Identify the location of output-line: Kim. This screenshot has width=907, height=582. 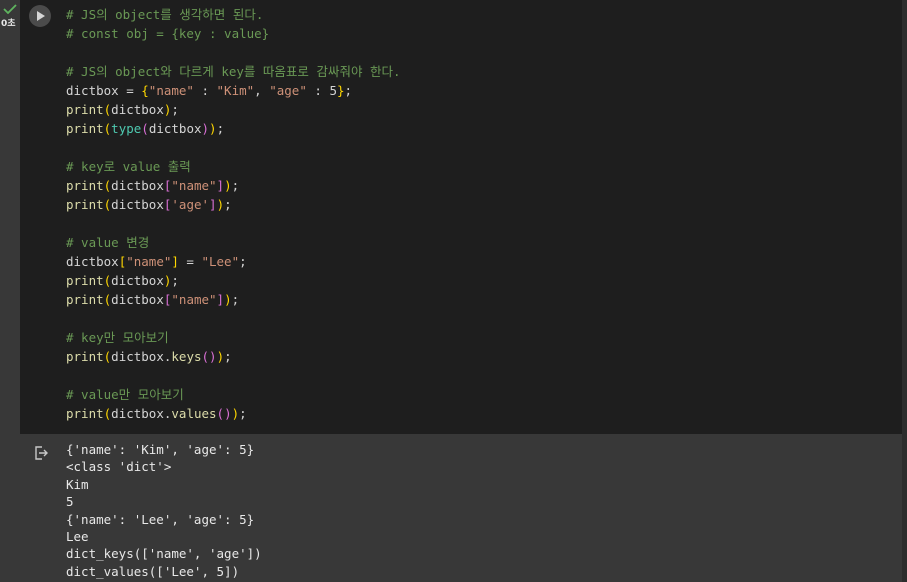
(77, 484).